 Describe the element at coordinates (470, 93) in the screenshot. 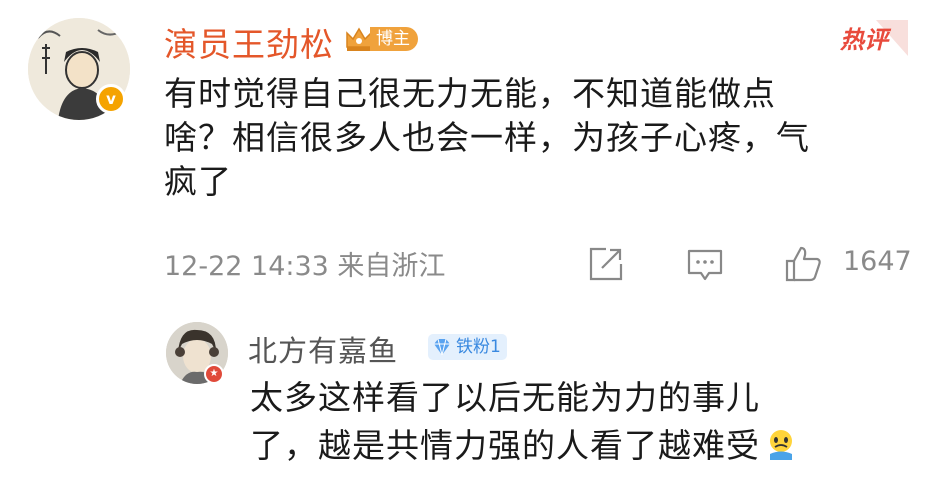

I see `comment-line: 有时觉得自己很无力无能，不知道能做点` at that location.